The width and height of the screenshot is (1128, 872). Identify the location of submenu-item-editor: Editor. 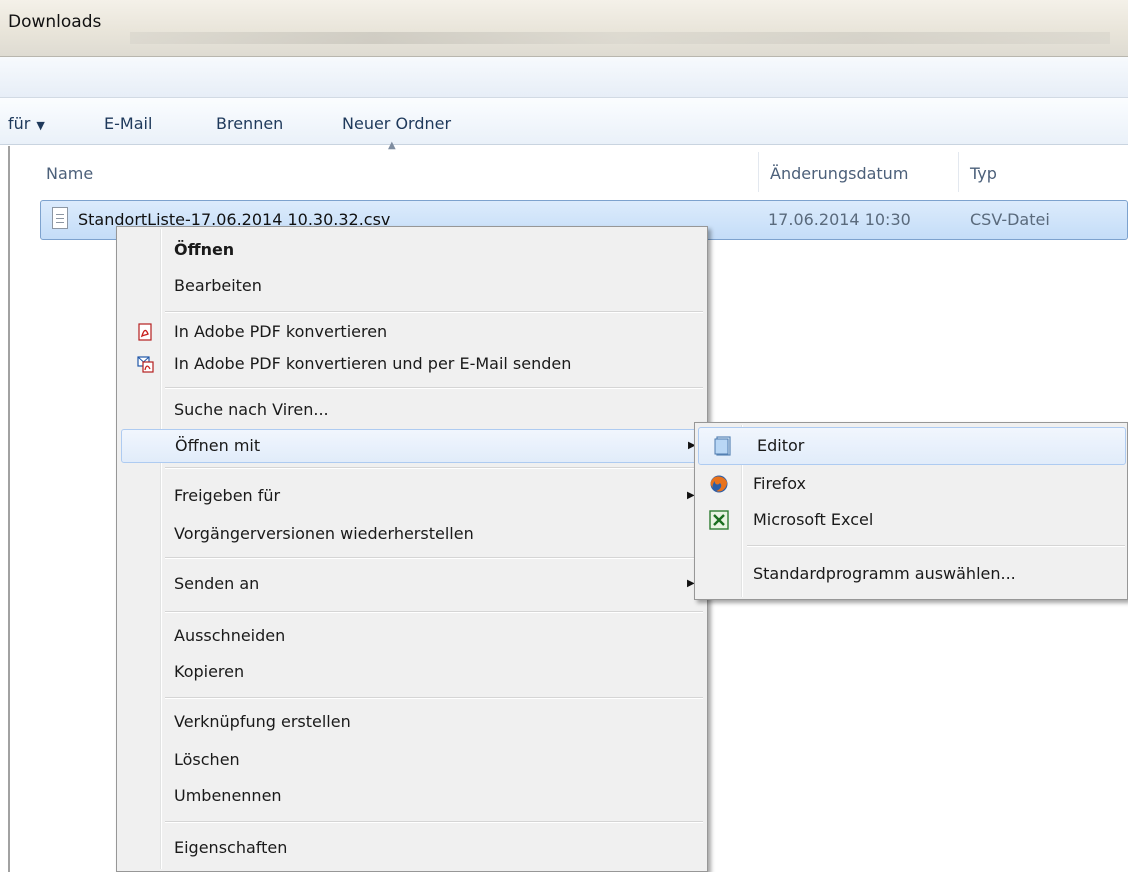
(912, 446).